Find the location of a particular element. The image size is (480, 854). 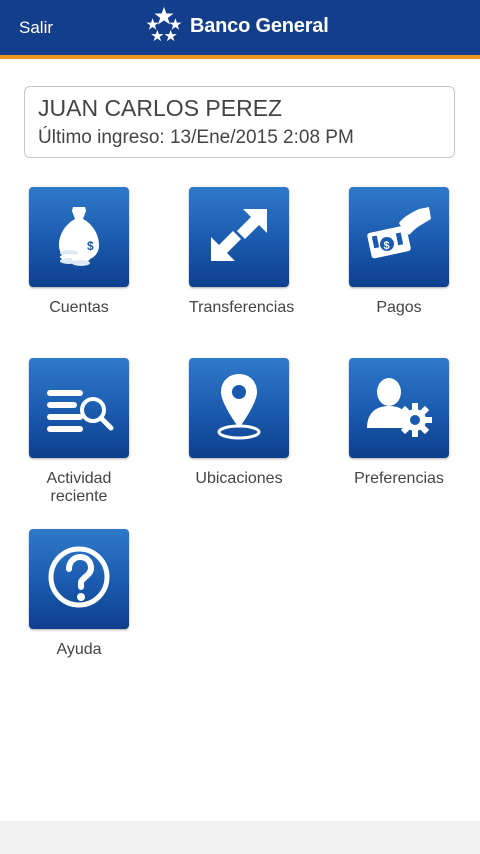

bottom-bar is located at coordinates (240, 837).